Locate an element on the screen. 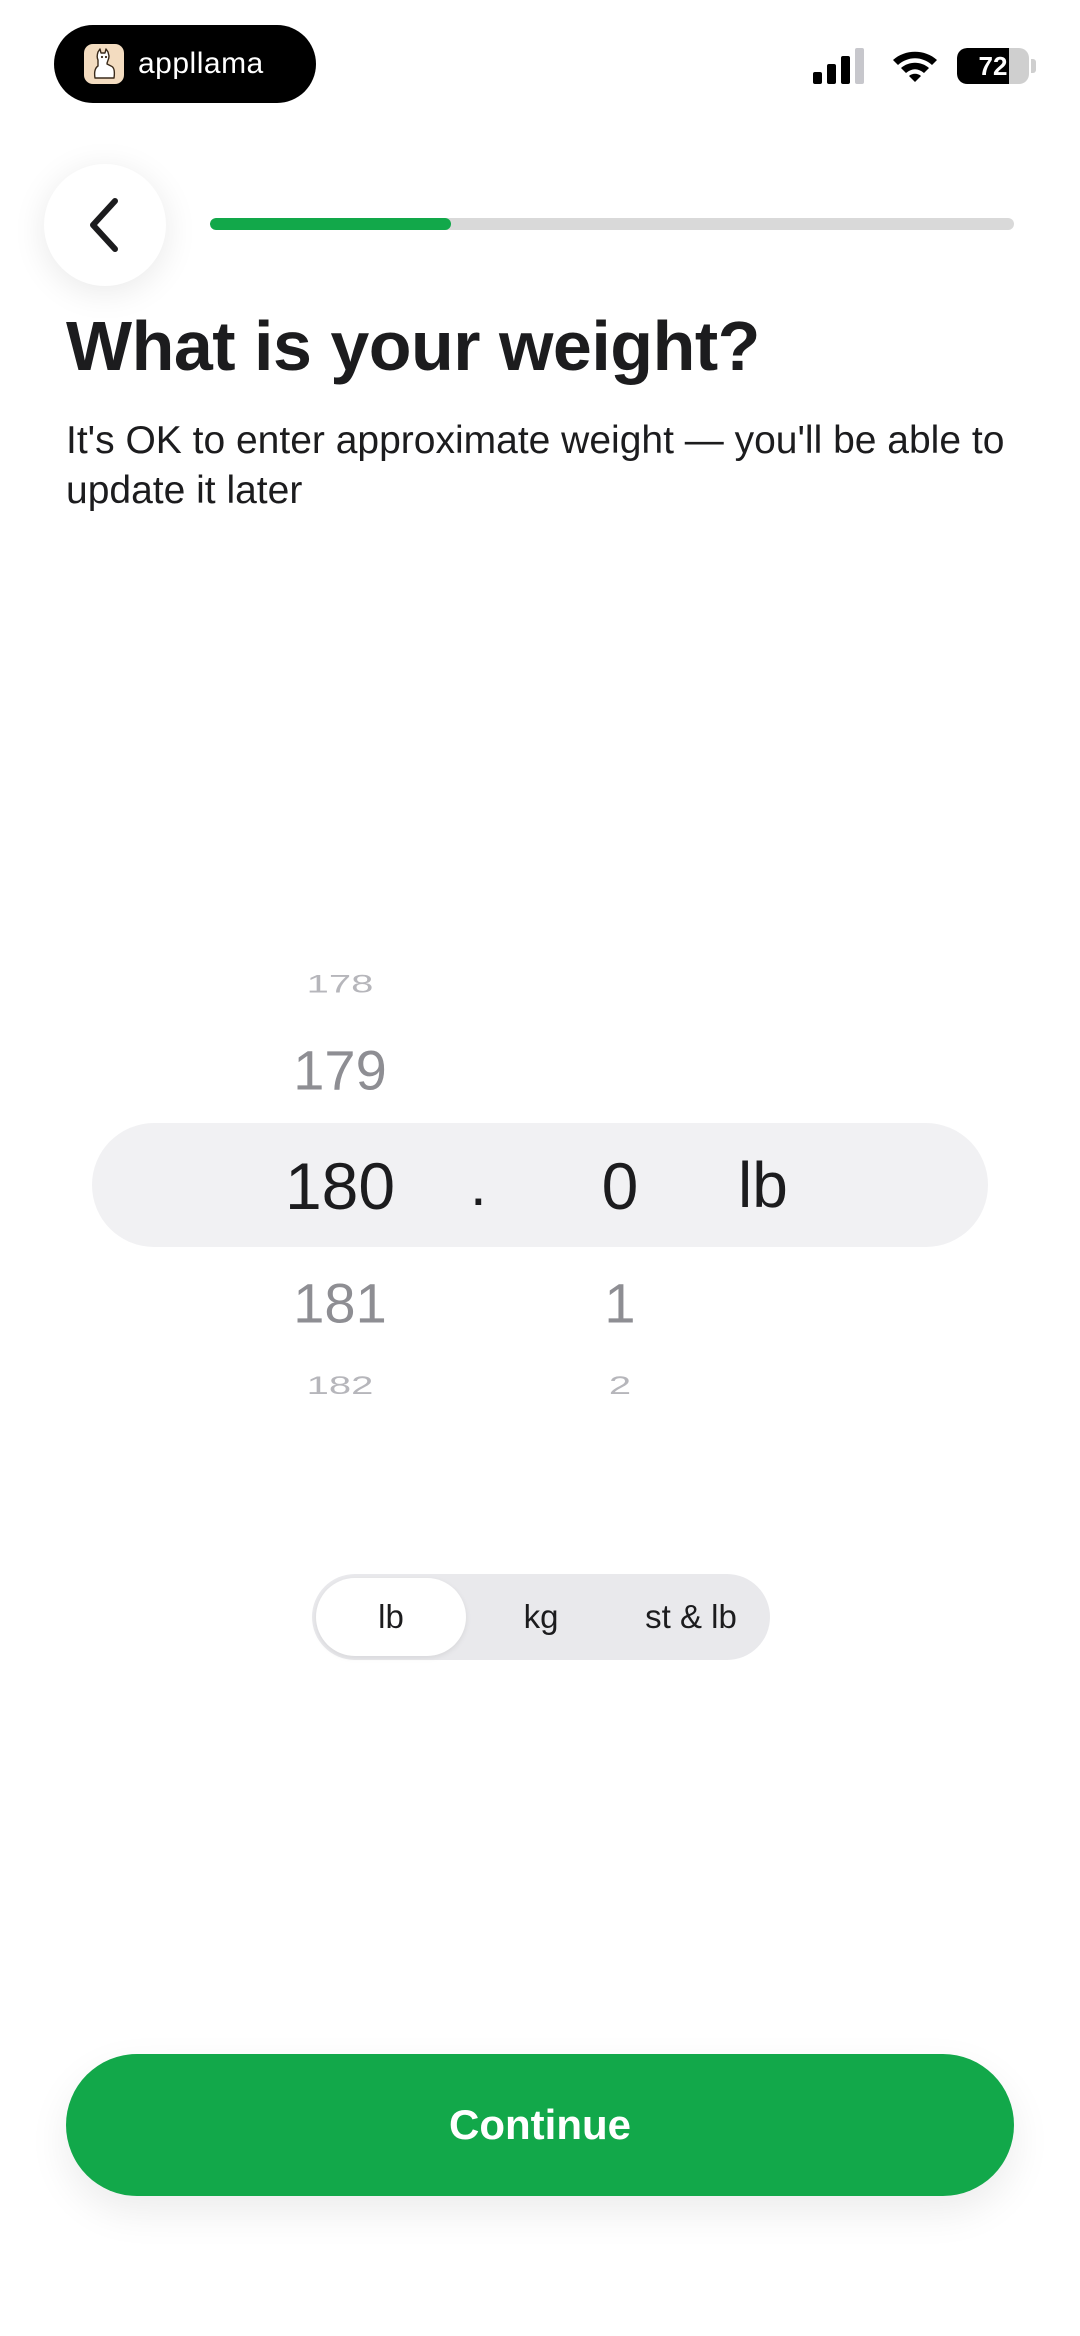 The image size is (1080, 2336). continue-button: Continue is located at coordinates (540, 2125).